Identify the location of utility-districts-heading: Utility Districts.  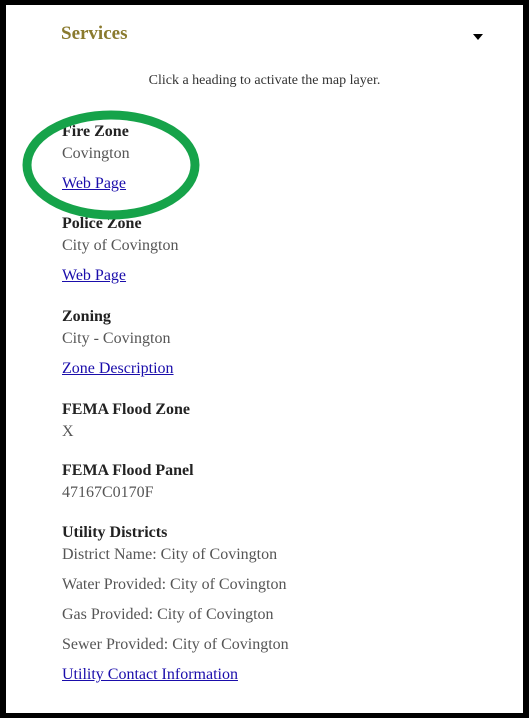
(175, 533).